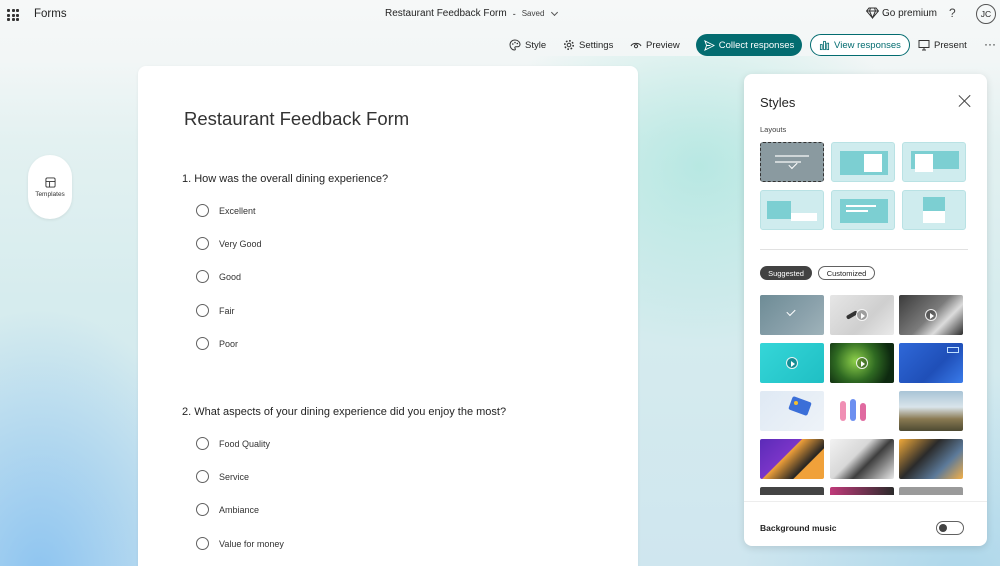  I want to click on send-icon, so click(709, 45).